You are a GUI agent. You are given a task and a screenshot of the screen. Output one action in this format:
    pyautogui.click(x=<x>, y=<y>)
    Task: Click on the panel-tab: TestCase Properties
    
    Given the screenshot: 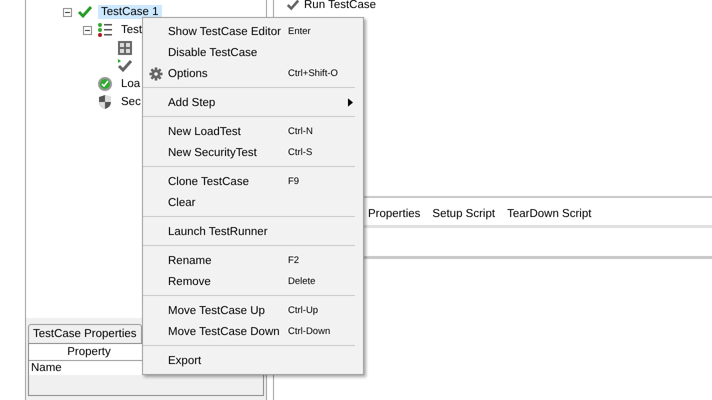 What is the action you would take?
    pyautogui.click(x=85, y=333)
    